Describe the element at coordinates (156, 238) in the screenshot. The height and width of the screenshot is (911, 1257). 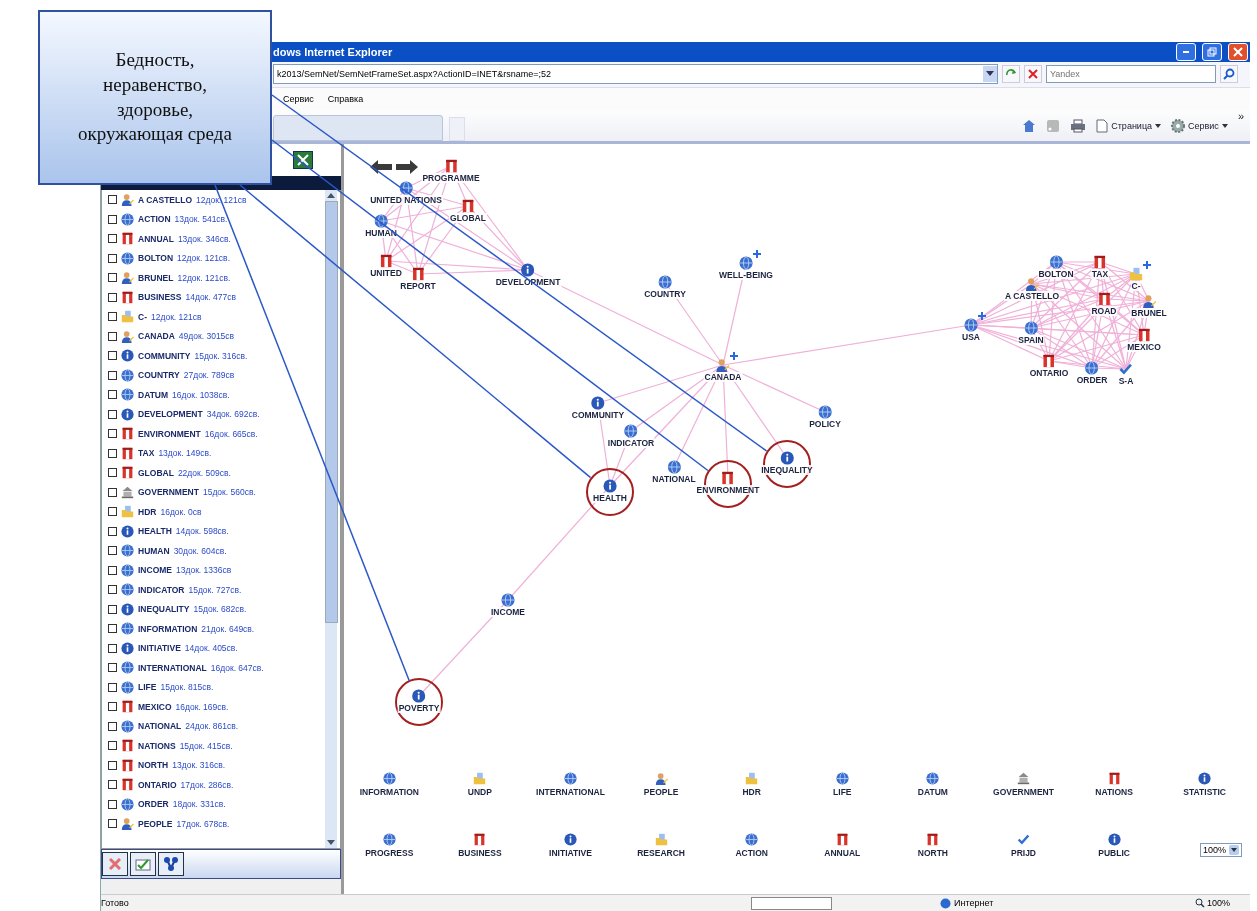
I see `keyword-name: ANNUAL` at that location.